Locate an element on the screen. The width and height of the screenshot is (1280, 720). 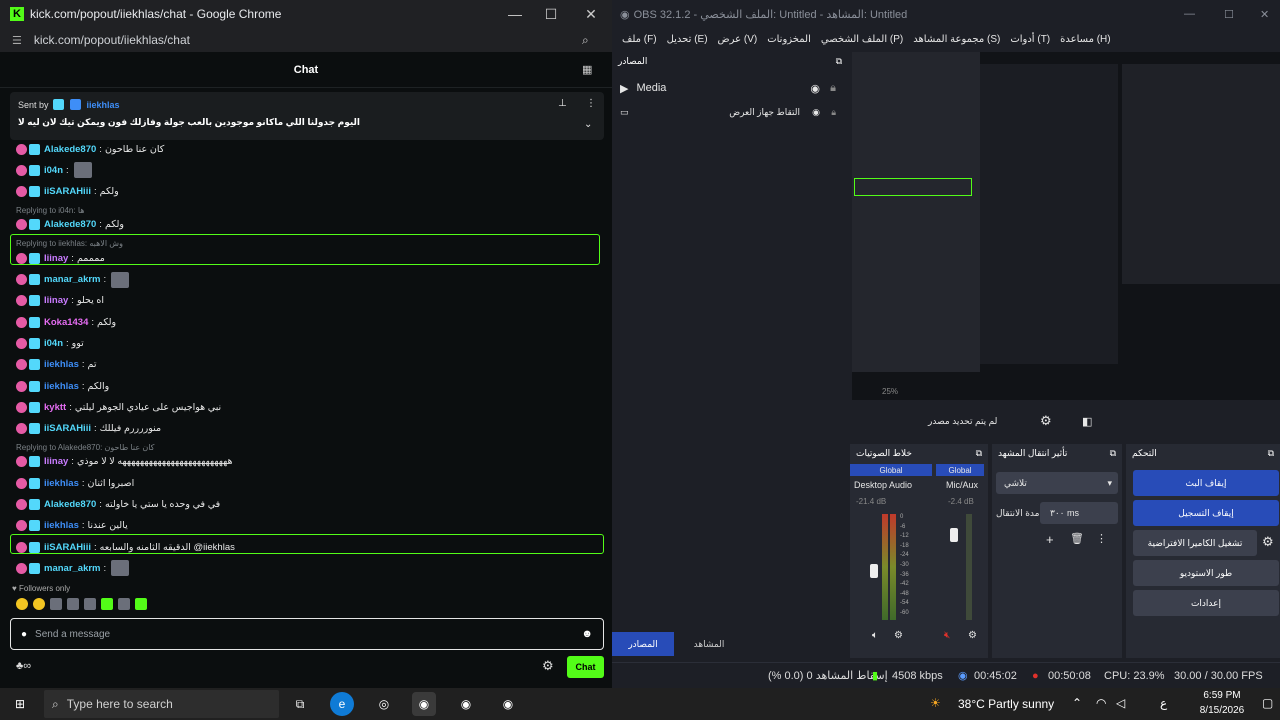
remove-transition-icon: 🗑︎ is located at coordinates (1077, 538).